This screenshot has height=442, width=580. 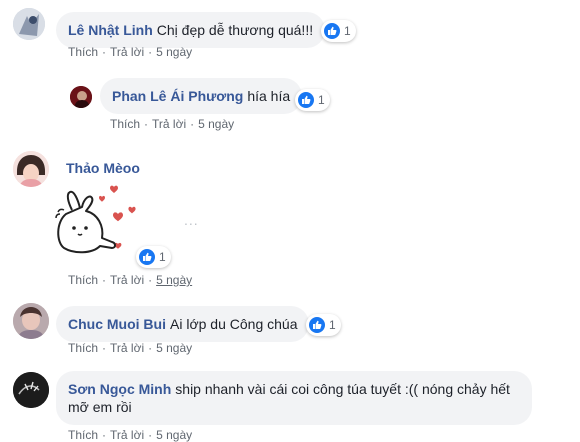 I want to click on comment-bubble: Phan Lê Ái Phương hía hía, so click(x=201, y=96).